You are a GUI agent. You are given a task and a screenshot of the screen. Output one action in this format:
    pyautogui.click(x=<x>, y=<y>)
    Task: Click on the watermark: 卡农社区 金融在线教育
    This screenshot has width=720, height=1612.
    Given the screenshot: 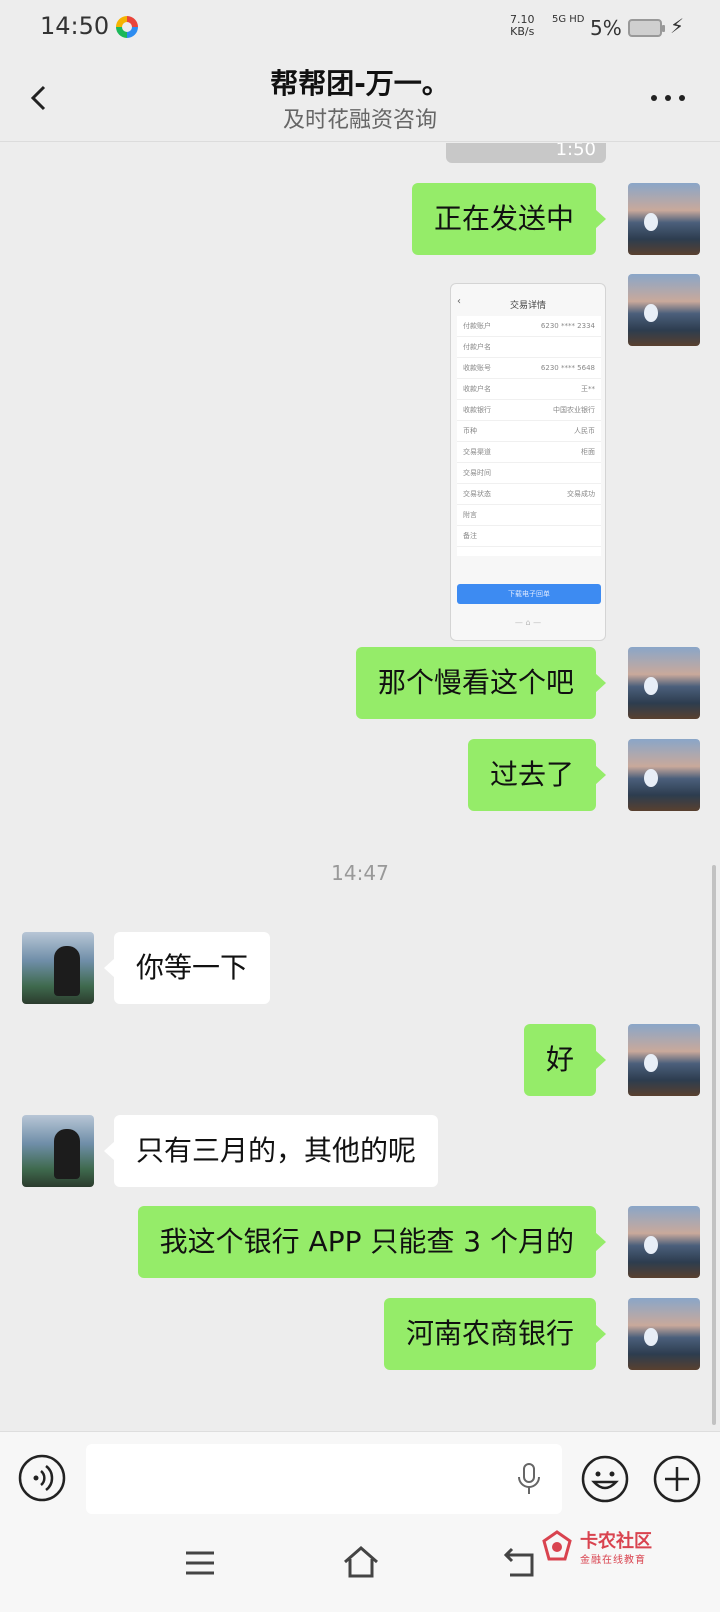 What is the action you would take?
    pyautogui.click(x=620, y=1548)
    